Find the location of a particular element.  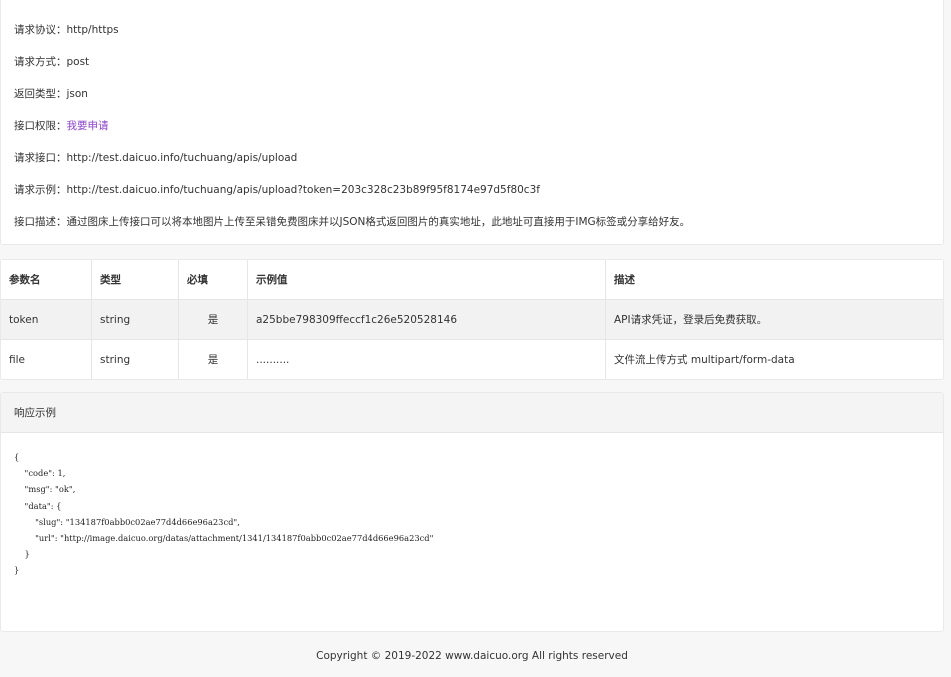

info-label: 返回类型 is located at coordinates (35, 94).